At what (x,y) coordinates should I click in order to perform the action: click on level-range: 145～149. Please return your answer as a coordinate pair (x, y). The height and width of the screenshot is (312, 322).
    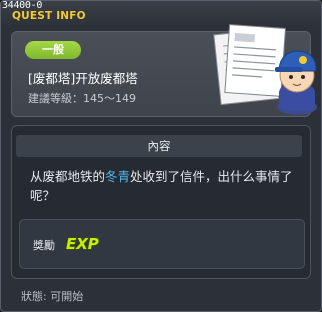
    Looking at the image, I should click on (109, 98).